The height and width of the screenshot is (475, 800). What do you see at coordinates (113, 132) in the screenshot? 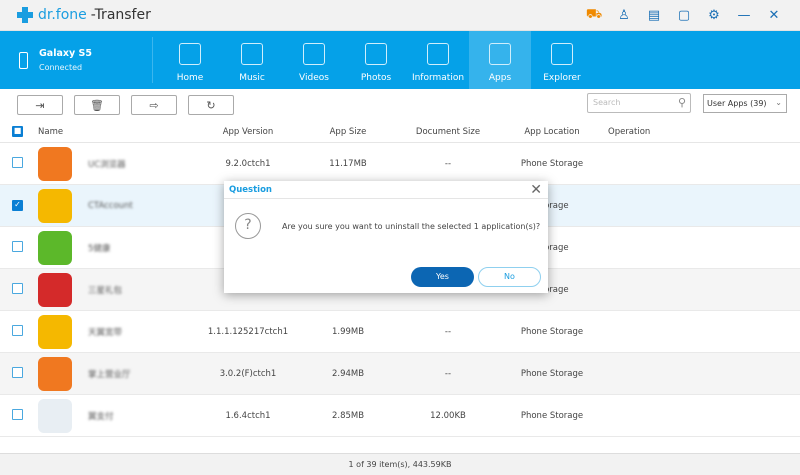
I see `col-name: Name` at bounding box center [113, 132].